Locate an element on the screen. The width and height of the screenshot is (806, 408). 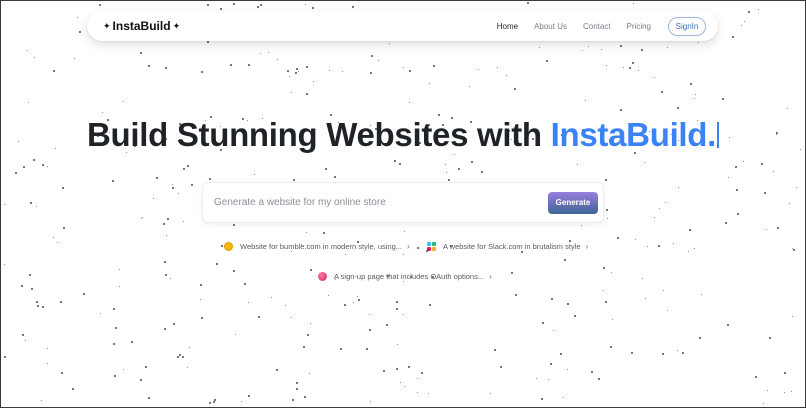
nav-link-home: Home is located at coordinates (507, 26).